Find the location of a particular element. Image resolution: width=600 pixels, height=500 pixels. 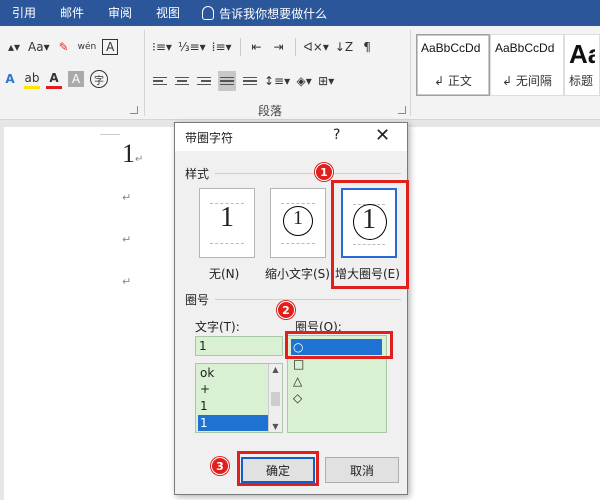

text-effects-icon: A is located at coordinates (10, 79).